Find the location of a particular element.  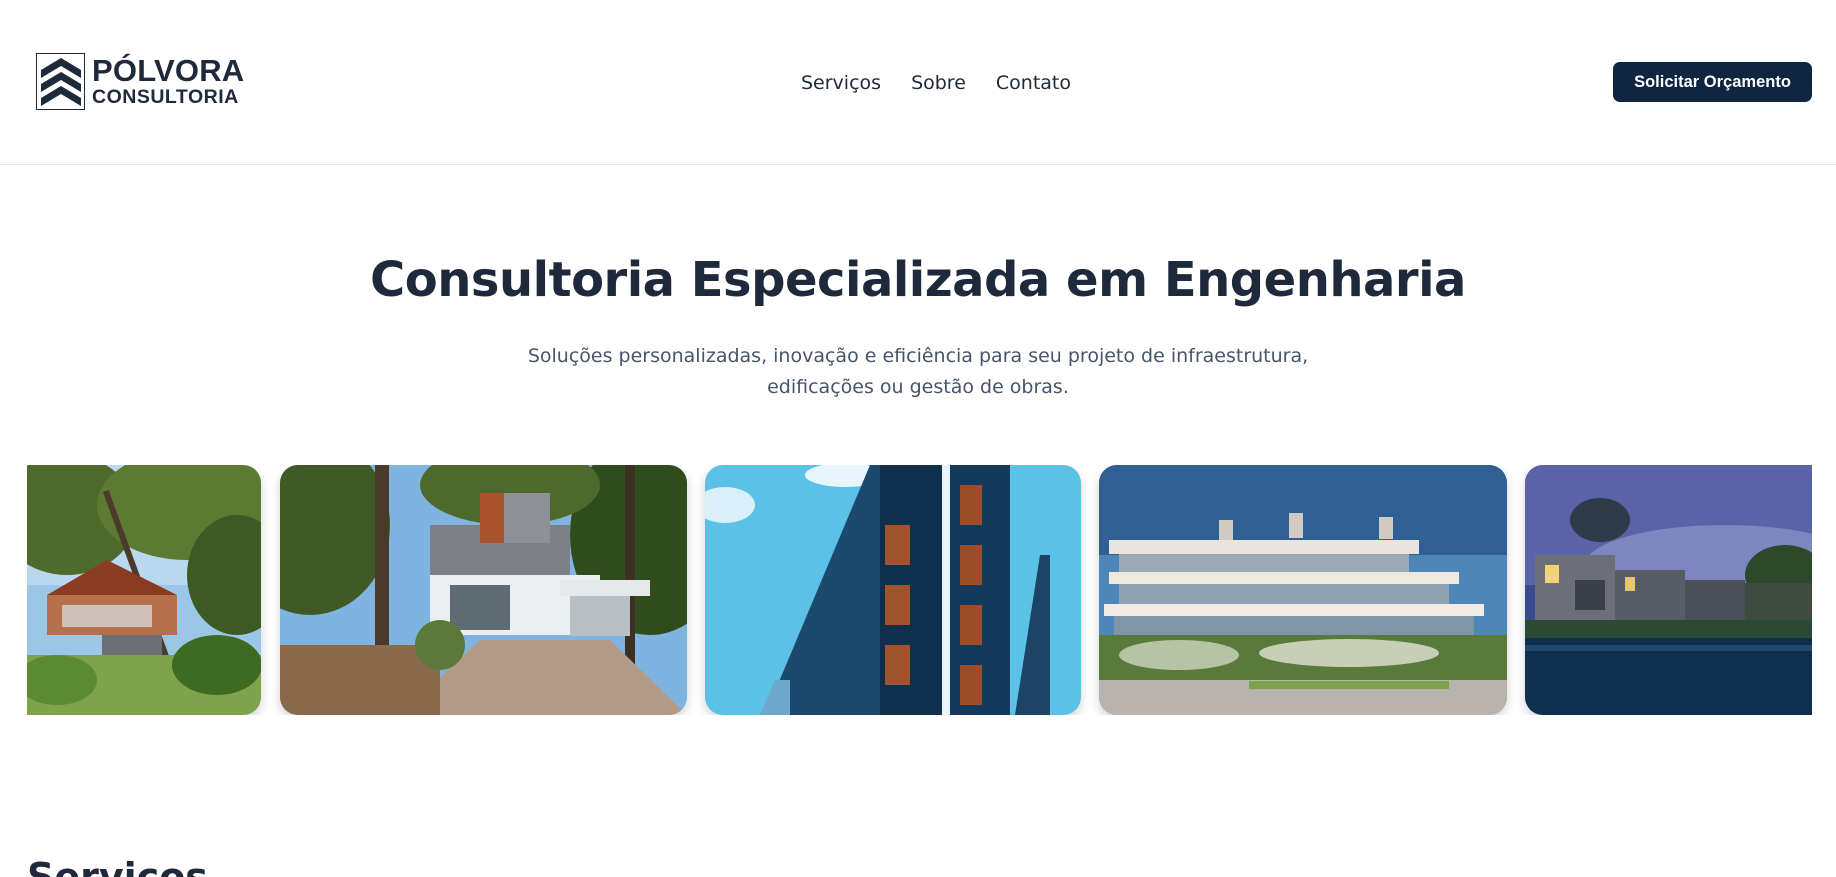

services-section-title: Serviços is located at coordinates (117, 866).